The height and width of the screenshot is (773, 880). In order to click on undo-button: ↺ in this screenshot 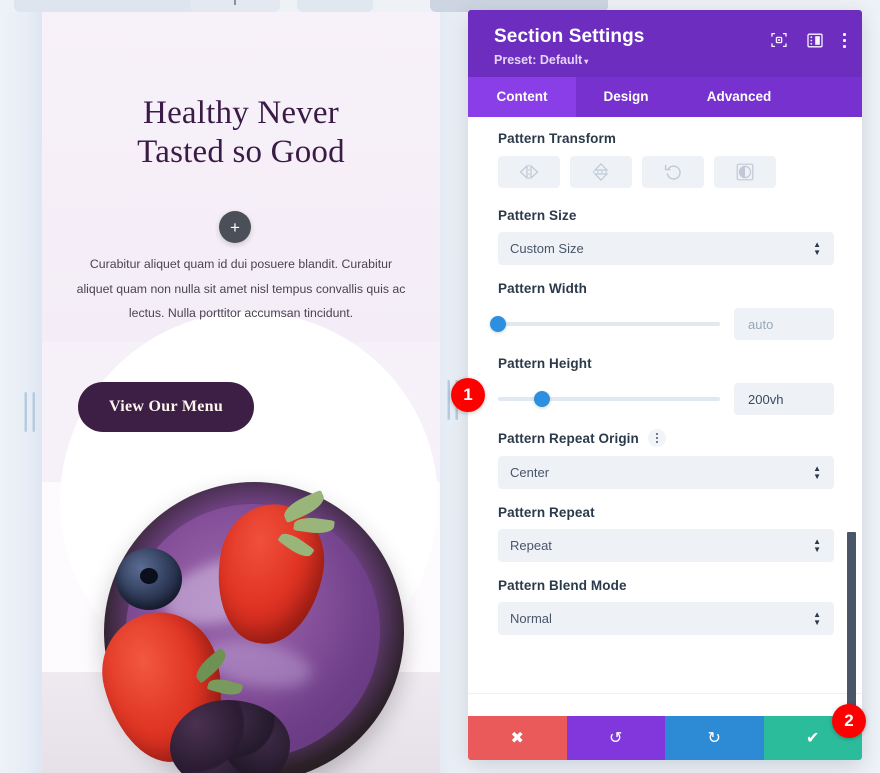, I will do `click(615, 738)`.